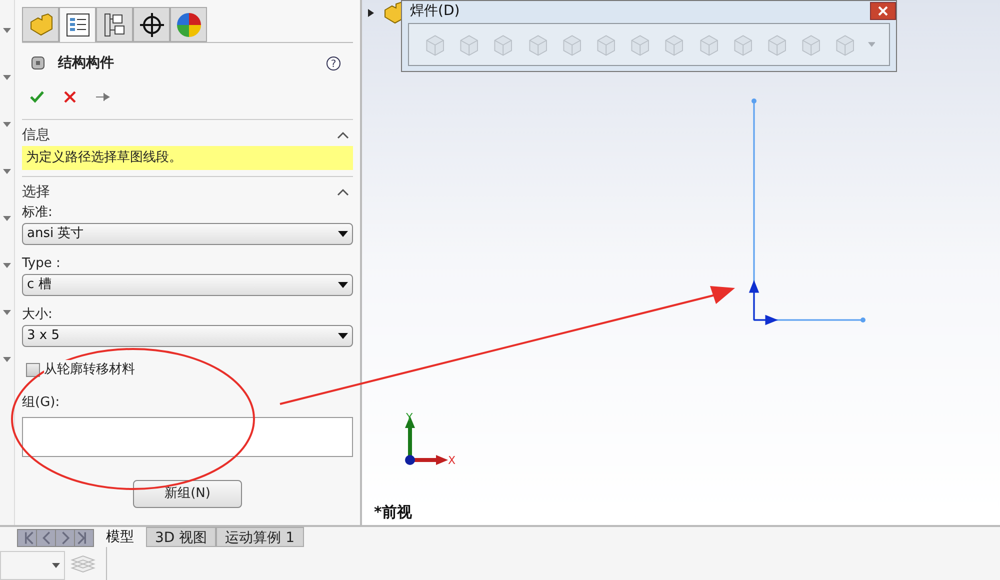 This screenshot has height=580, width=1000. Describe the element at coordinates (371, 13) in the screenshot. I see `expand-arrow-icon` at that location.